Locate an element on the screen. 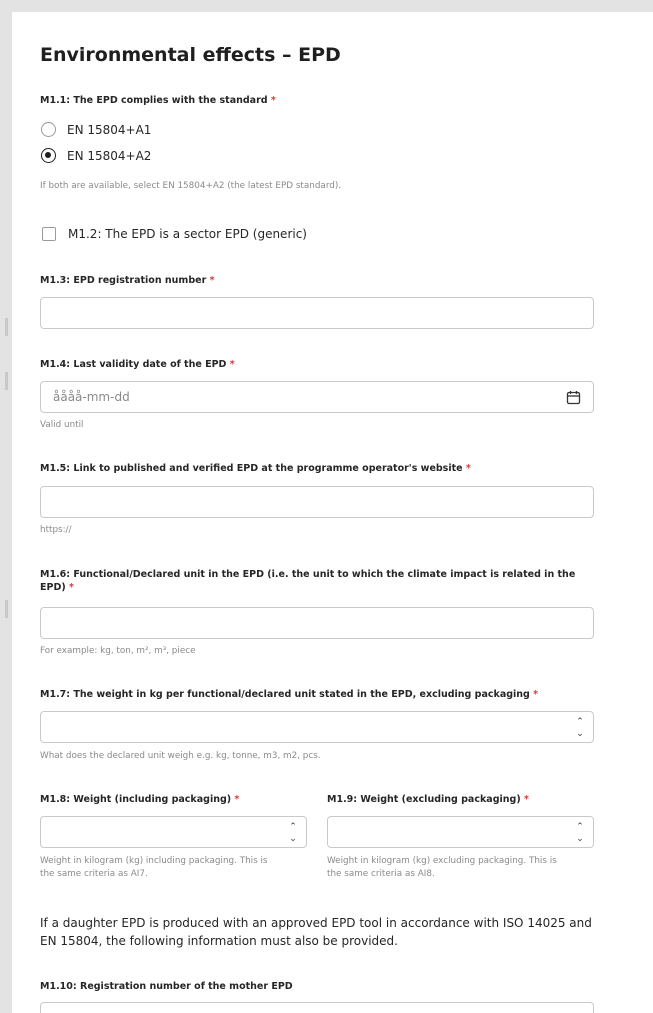 This screenshot has width=653, height=1013. radio-button is located at coordinates (48, 129).